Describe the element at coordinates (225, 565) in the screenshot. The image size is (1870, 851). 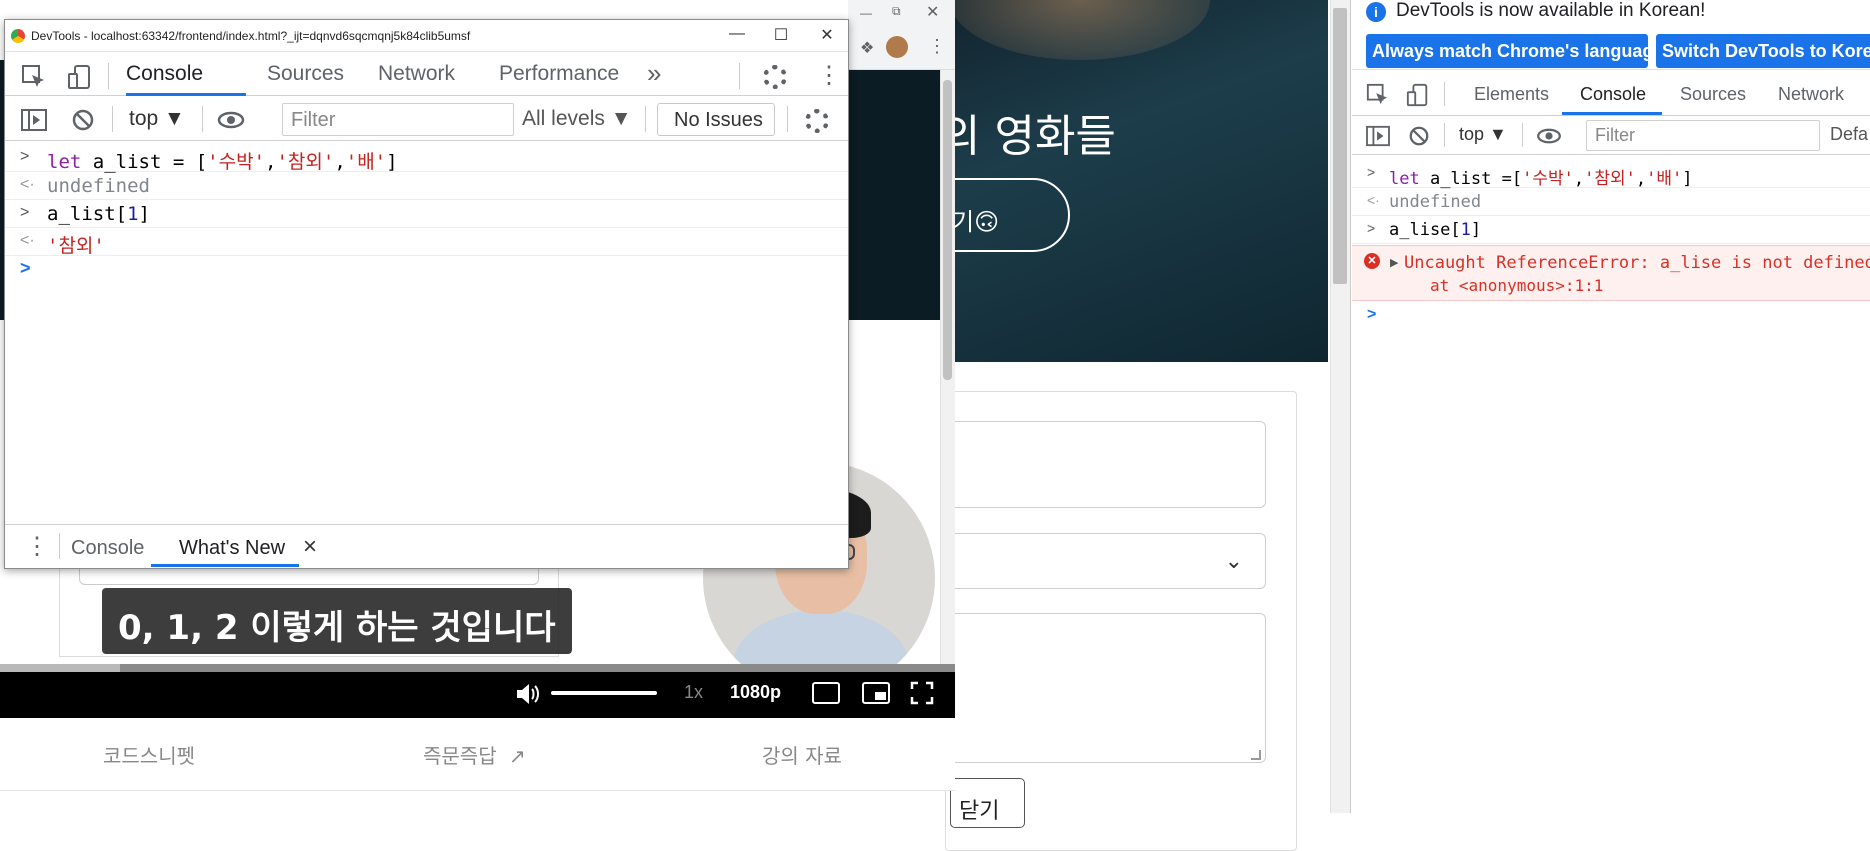
I see `drawer-active-indicator` at that location.